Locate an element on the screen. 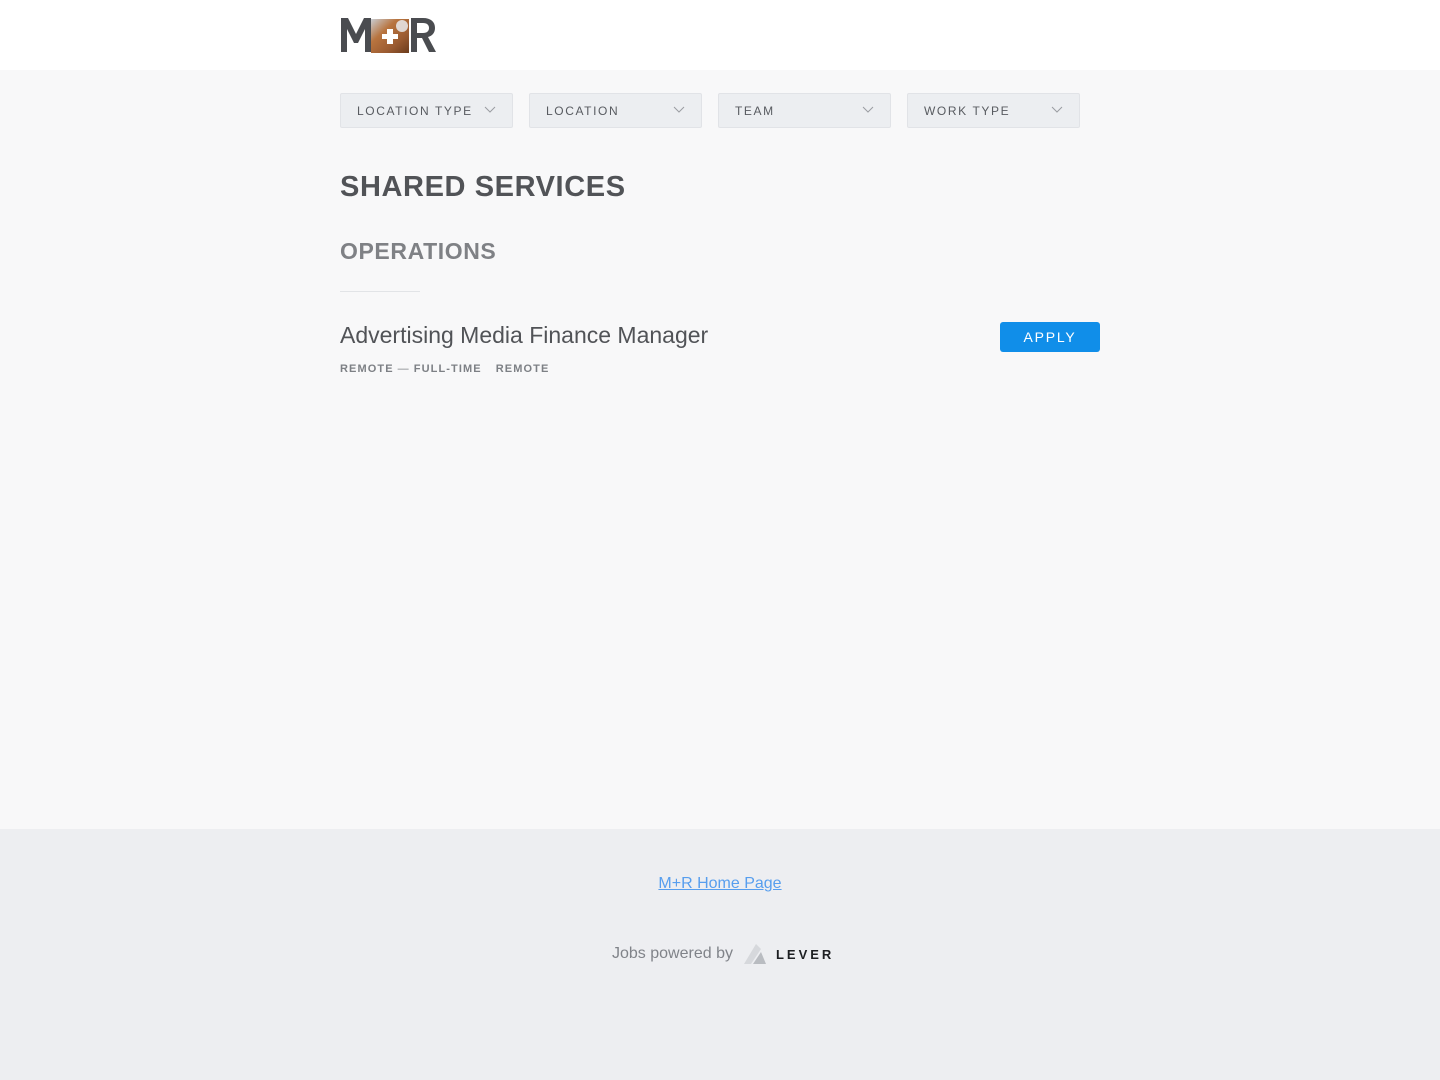  filter-bar: LOCATION TYPE LOCATION TEAM WORK TYPE is located at coordinates (710, 110).